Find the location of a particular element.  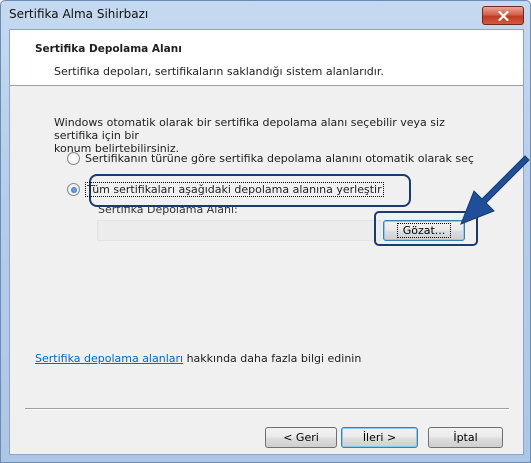

info-rest-text: hakkında daha fazla bilgi edinin is located at coordinates (272, 358).